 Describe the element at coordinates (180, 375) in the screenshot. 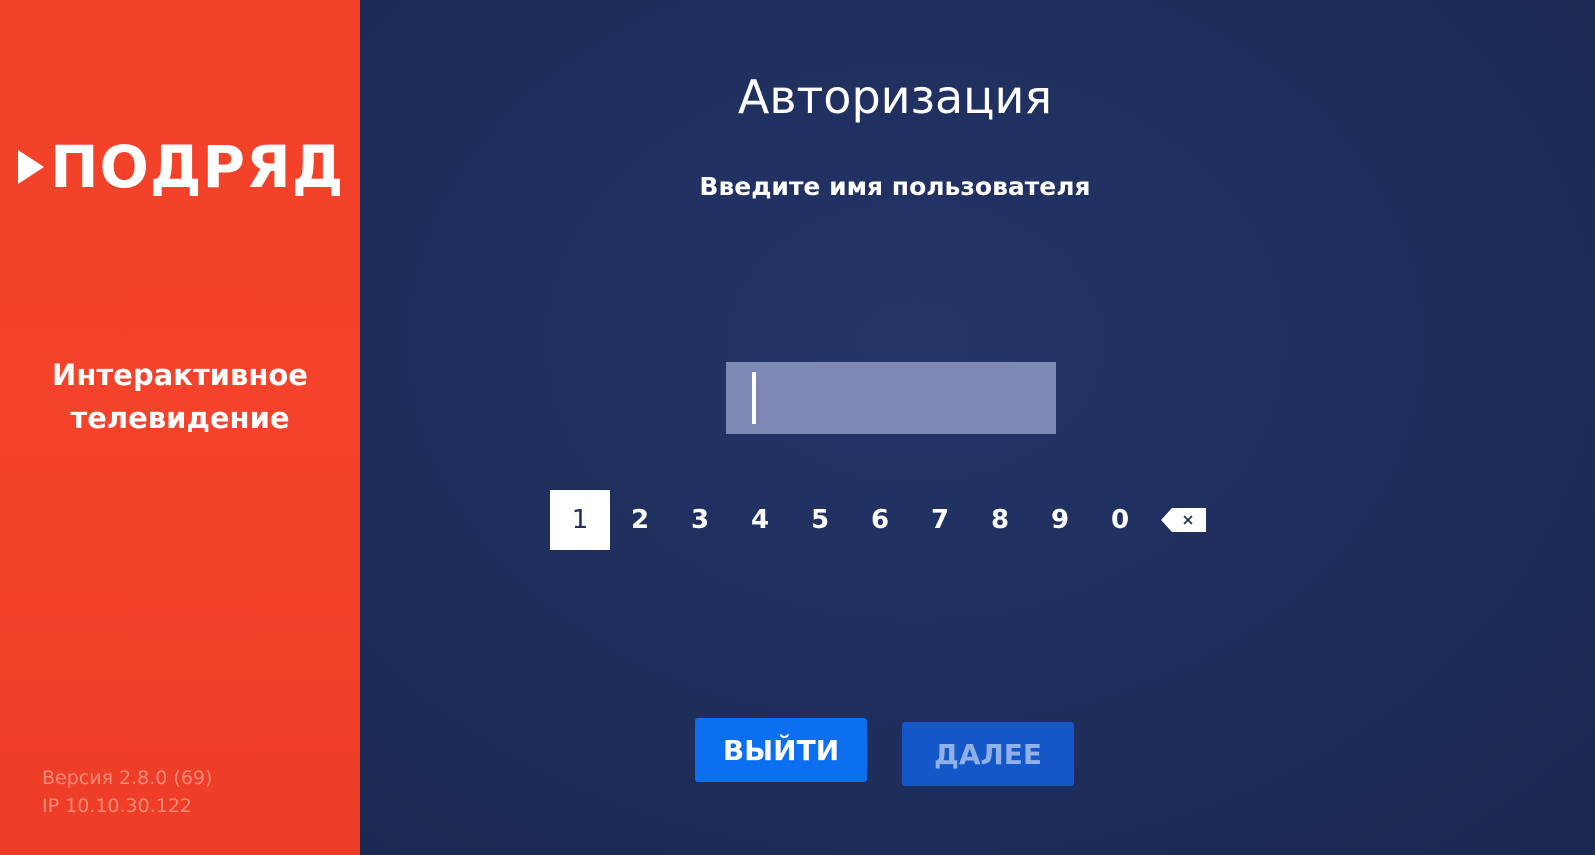

I see `tagline-line-1: Интерактивное` at that location.